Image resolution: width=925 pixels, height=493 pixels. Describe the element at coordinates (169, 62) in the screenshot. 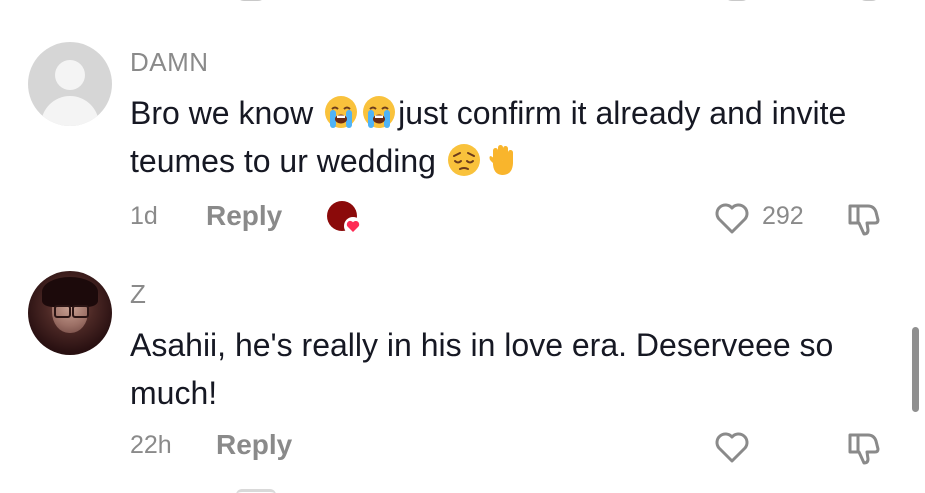

I see `comment-username: DAMN` at that location.